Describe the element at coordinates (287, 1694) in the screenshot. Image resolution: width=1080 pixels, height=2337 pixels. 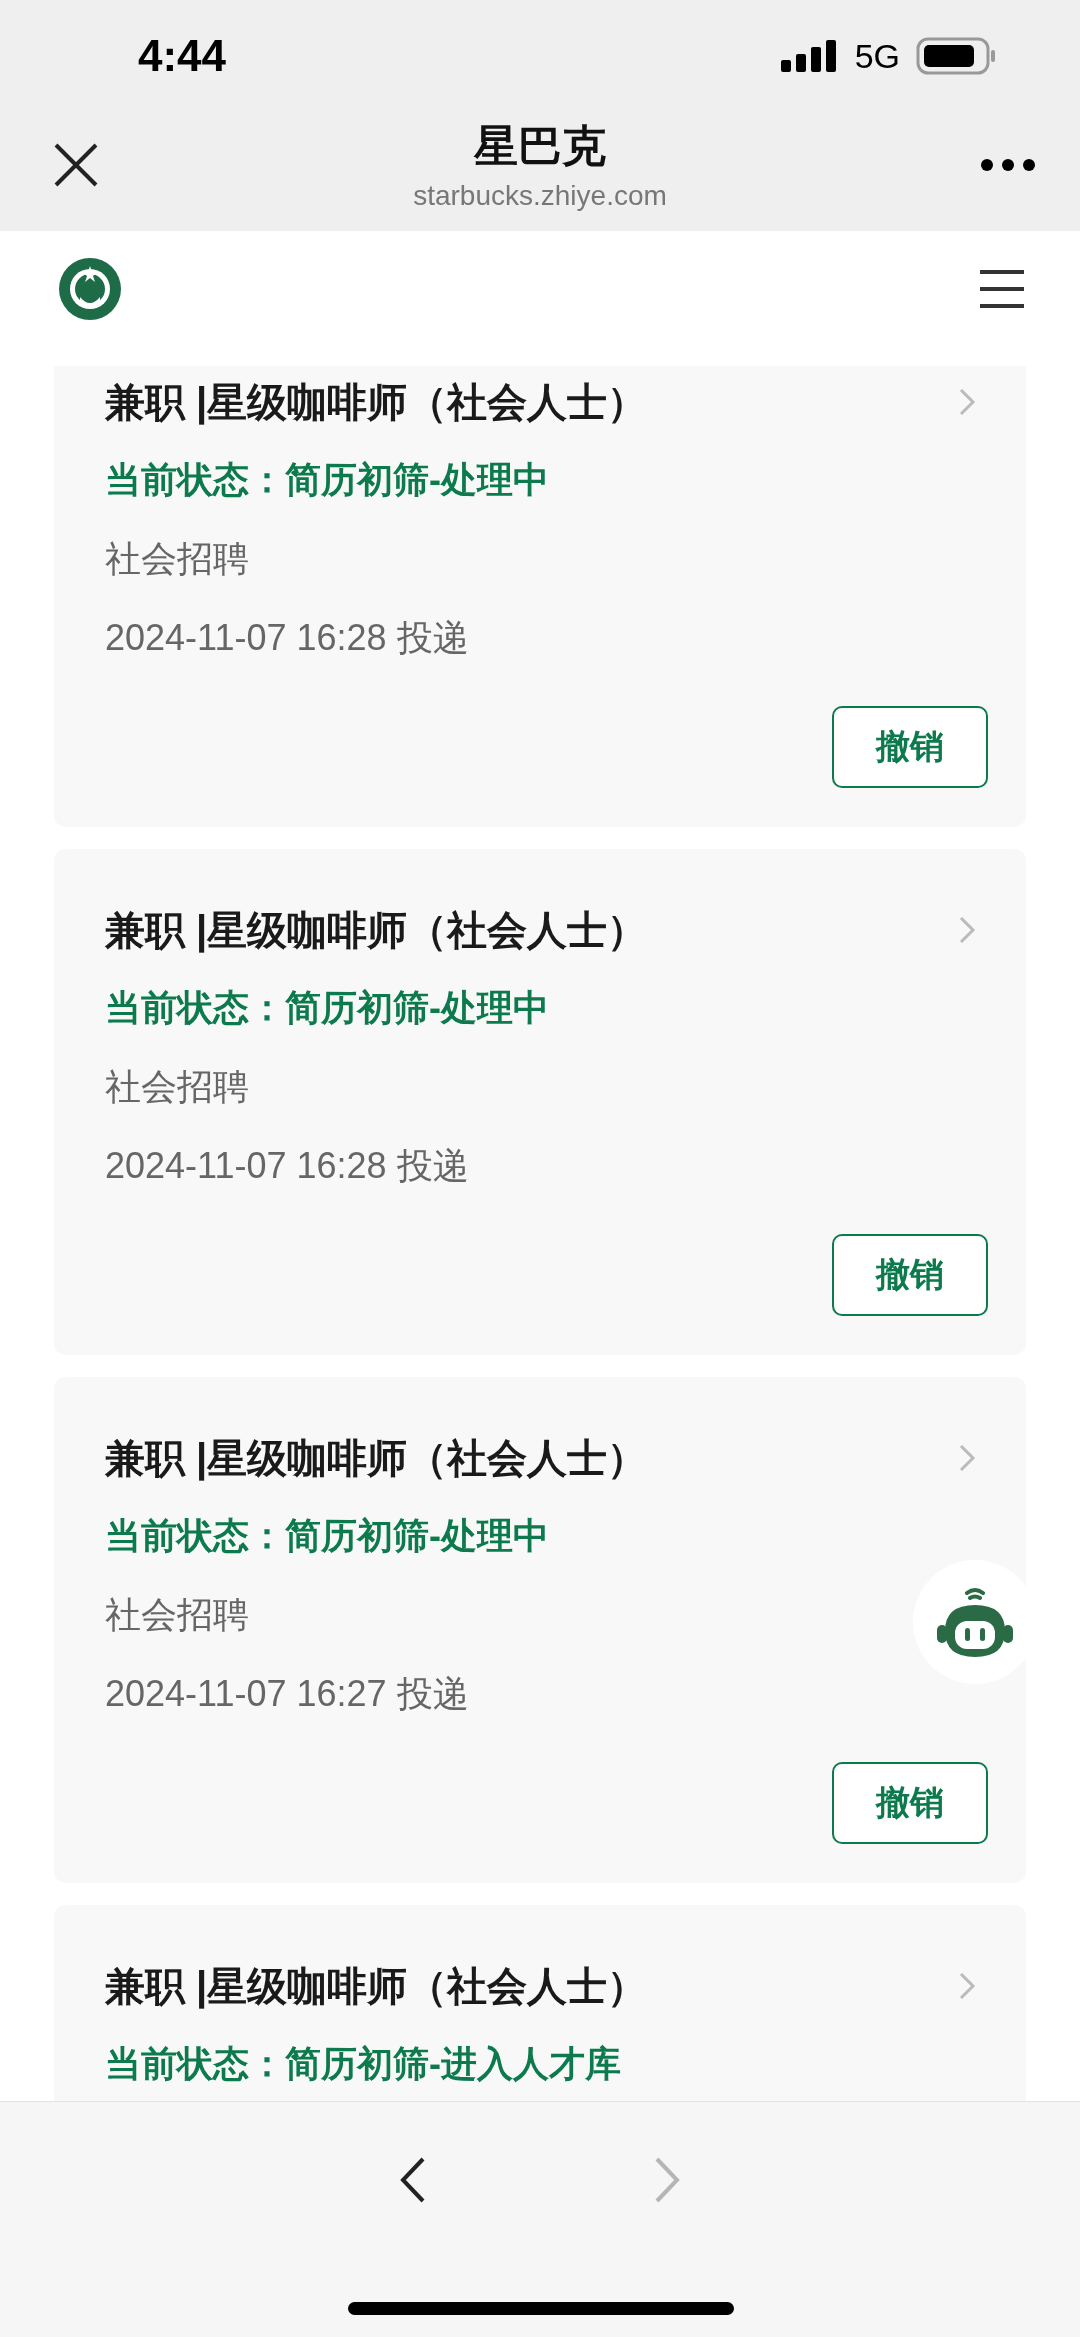
I see `submission-time: 2024-11-07 16:27 投递` at that location.